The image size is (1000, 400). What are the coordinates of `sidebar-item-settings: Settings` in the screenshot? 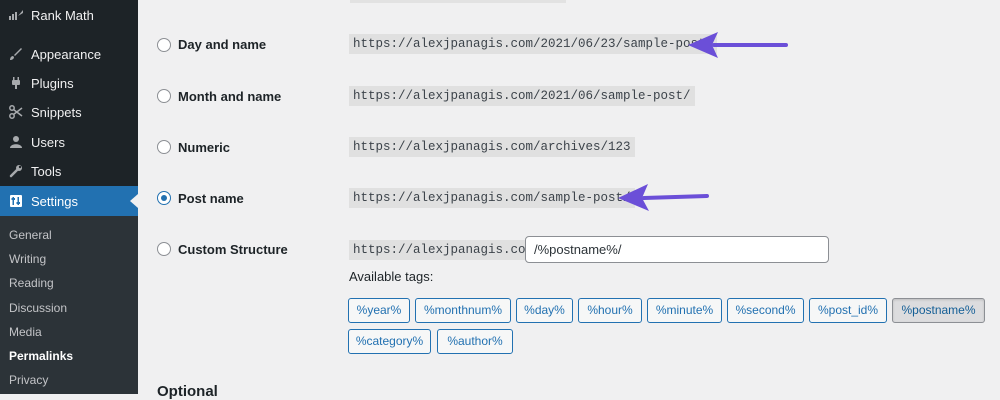 It's located at (69, 201).